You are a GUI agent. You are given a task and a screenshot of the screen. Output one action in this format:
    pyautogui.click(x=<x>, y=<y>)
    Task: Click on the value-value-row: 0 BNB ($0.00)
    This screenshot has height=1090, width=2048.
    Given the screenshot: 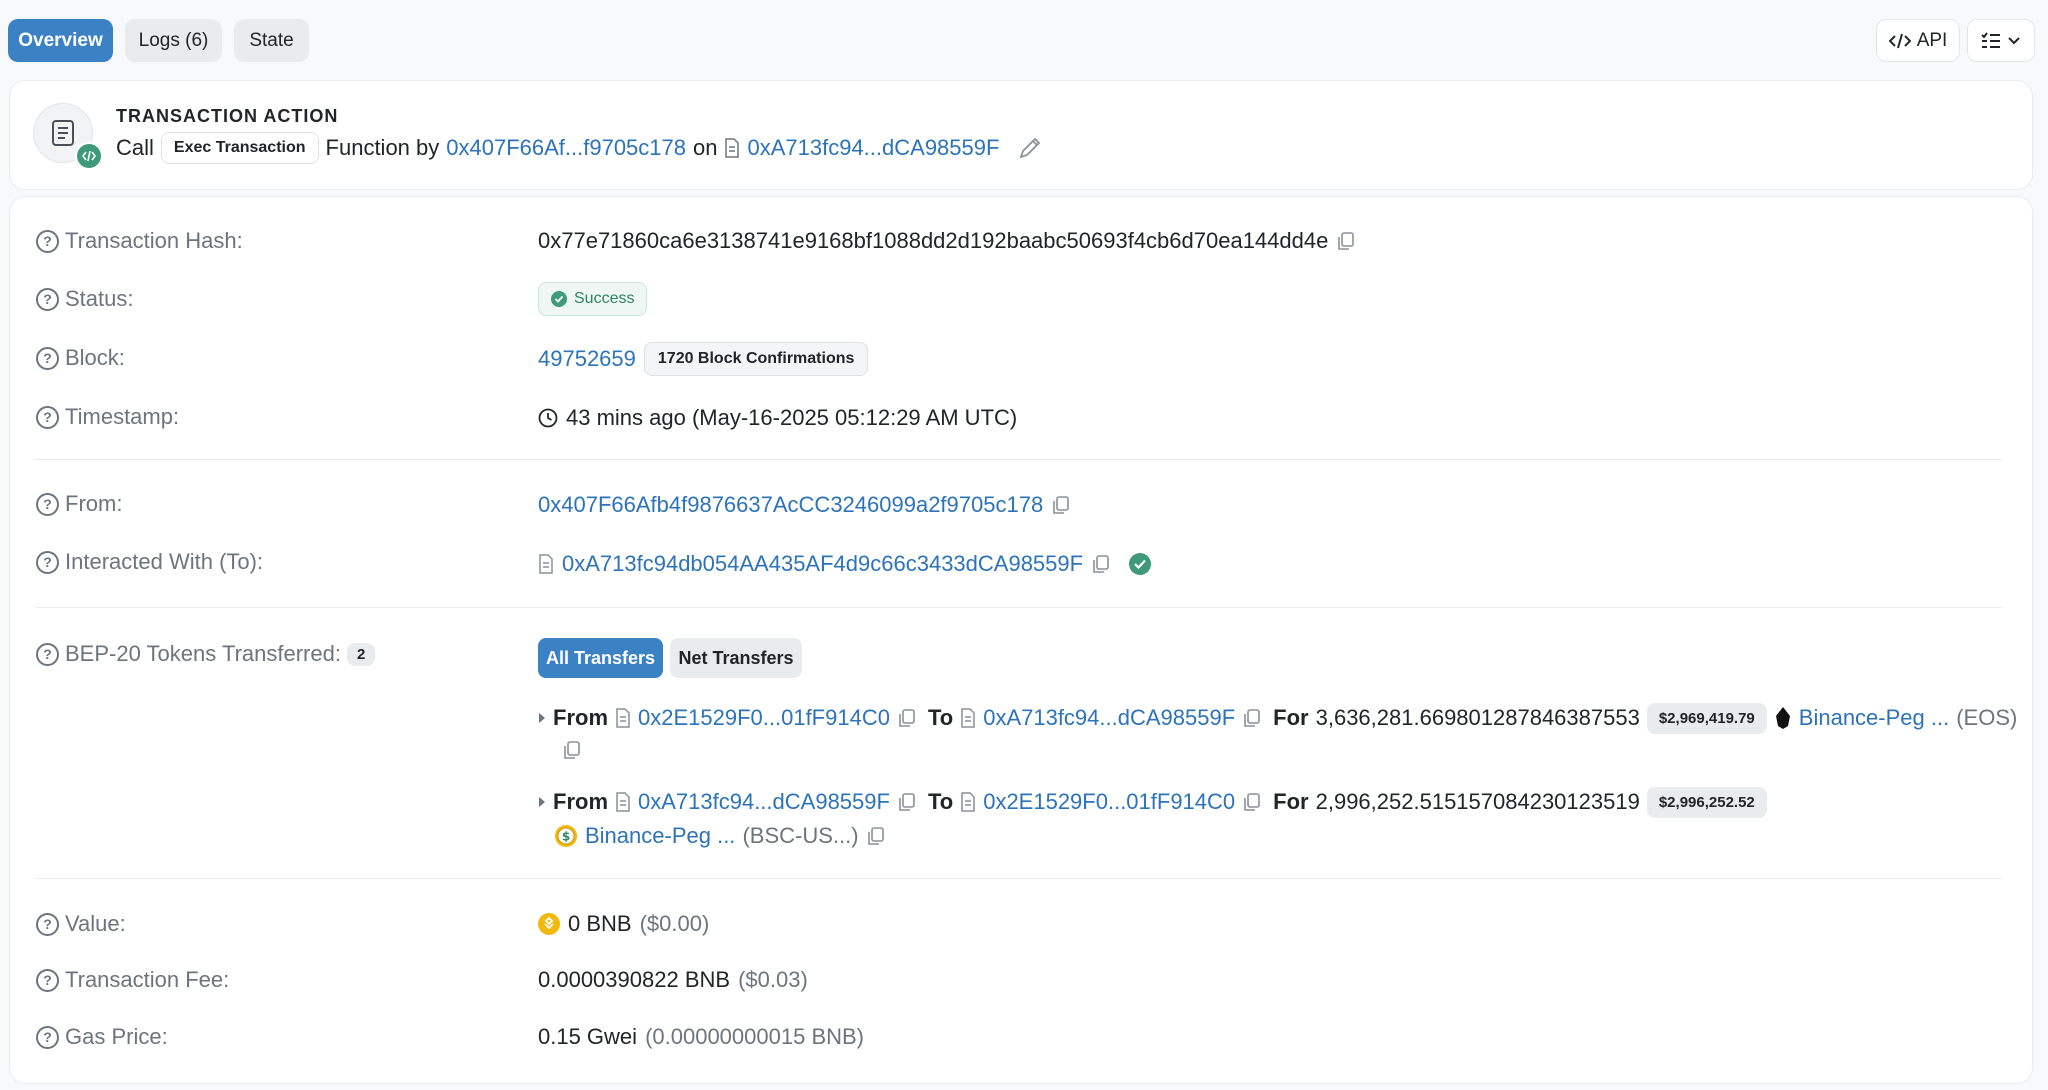 What is the action you would take?
    pyautogui.click(x=623, y=924)
    